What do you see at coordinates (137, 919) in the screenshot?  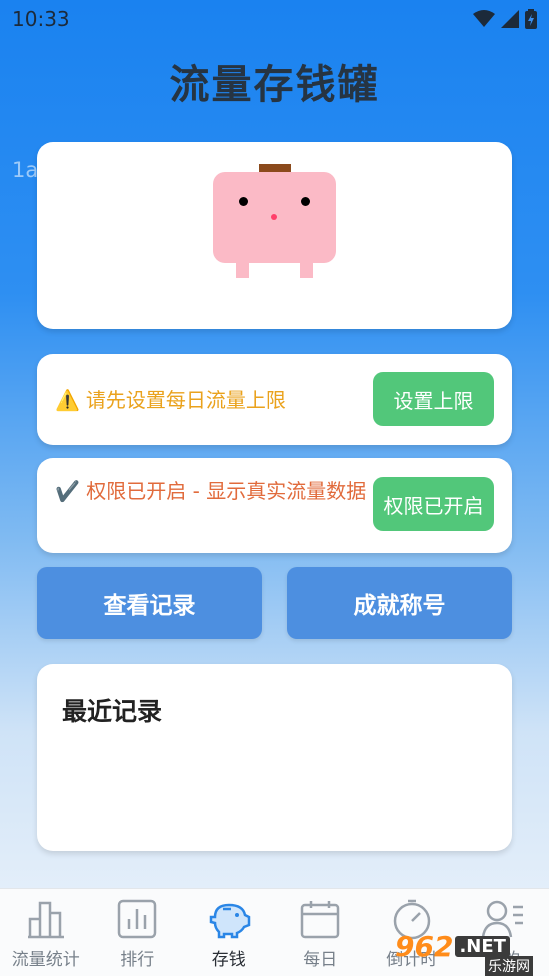 I see `ranking-icon` at bounding box center [137, 919].